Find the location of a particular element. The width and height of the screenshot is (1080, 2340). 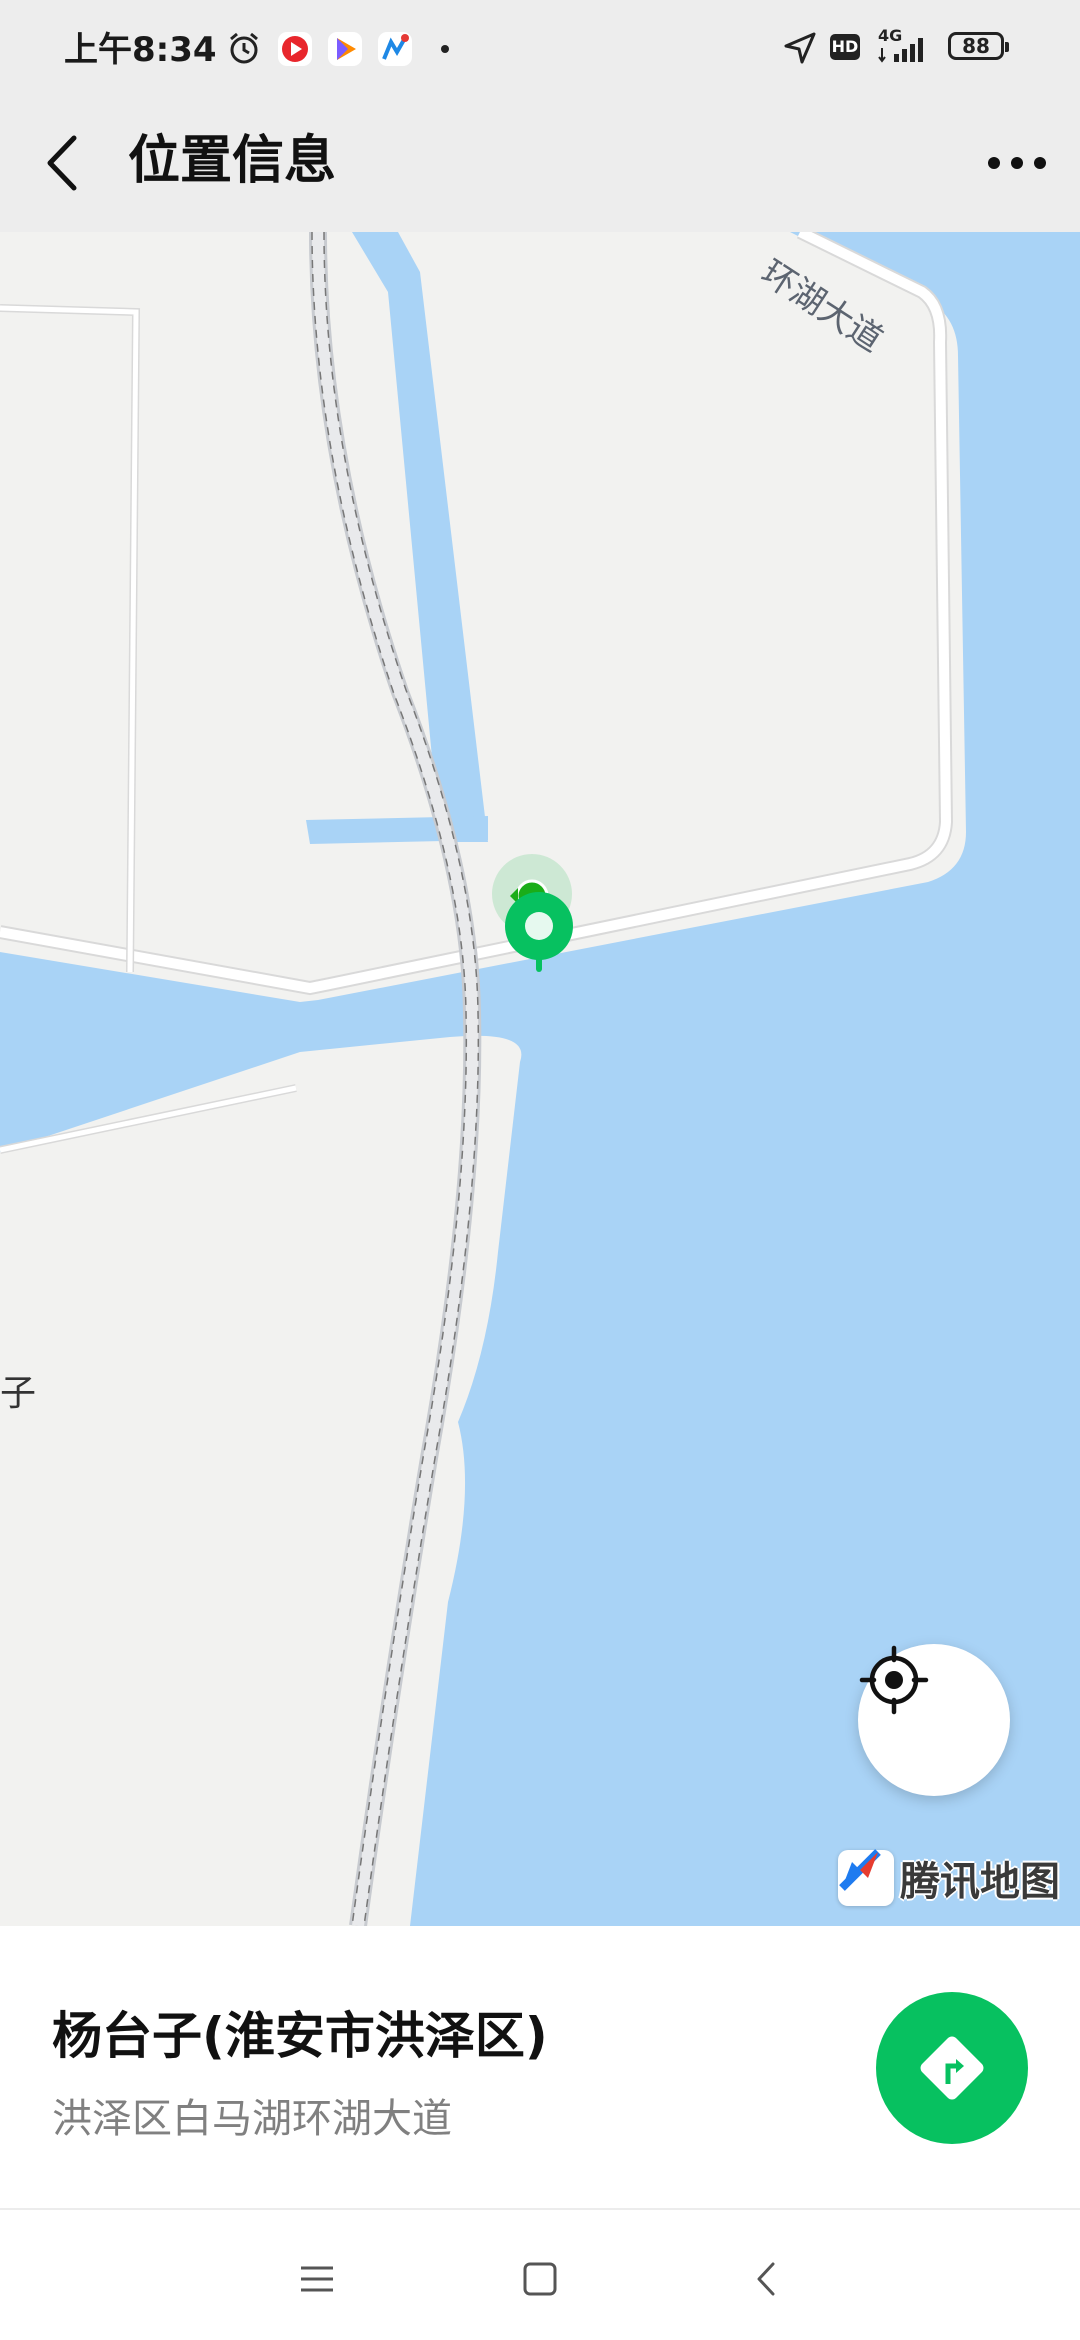

battery-icon: 88 is located at coordinates (978, 46).